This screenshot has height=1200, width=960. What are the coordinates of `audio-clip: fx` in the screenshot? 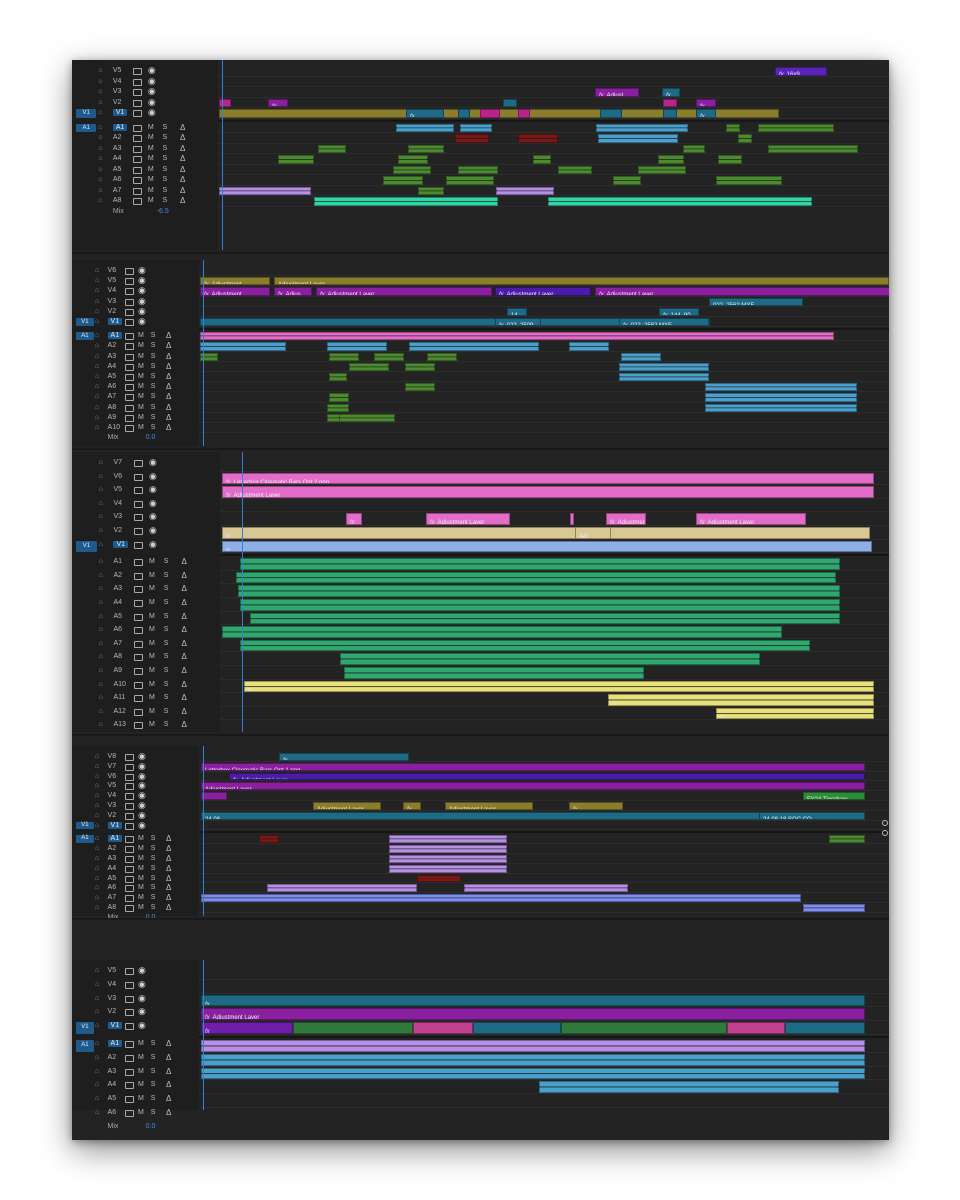 It's located at (795, 713).